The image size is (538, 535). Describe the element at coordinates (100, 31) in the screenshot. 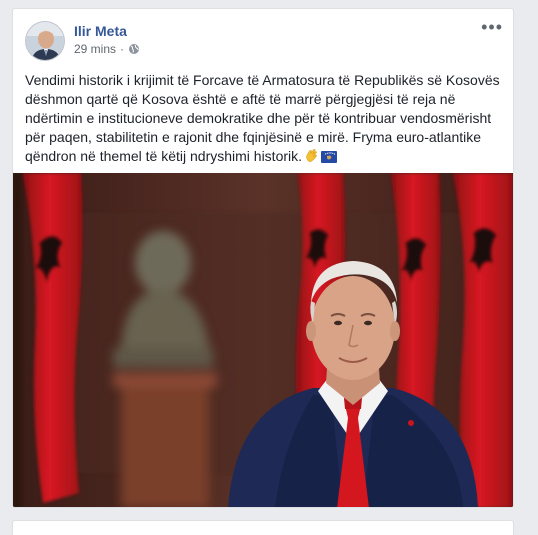

I see `author-name-link: Ilir Meta` at that location.